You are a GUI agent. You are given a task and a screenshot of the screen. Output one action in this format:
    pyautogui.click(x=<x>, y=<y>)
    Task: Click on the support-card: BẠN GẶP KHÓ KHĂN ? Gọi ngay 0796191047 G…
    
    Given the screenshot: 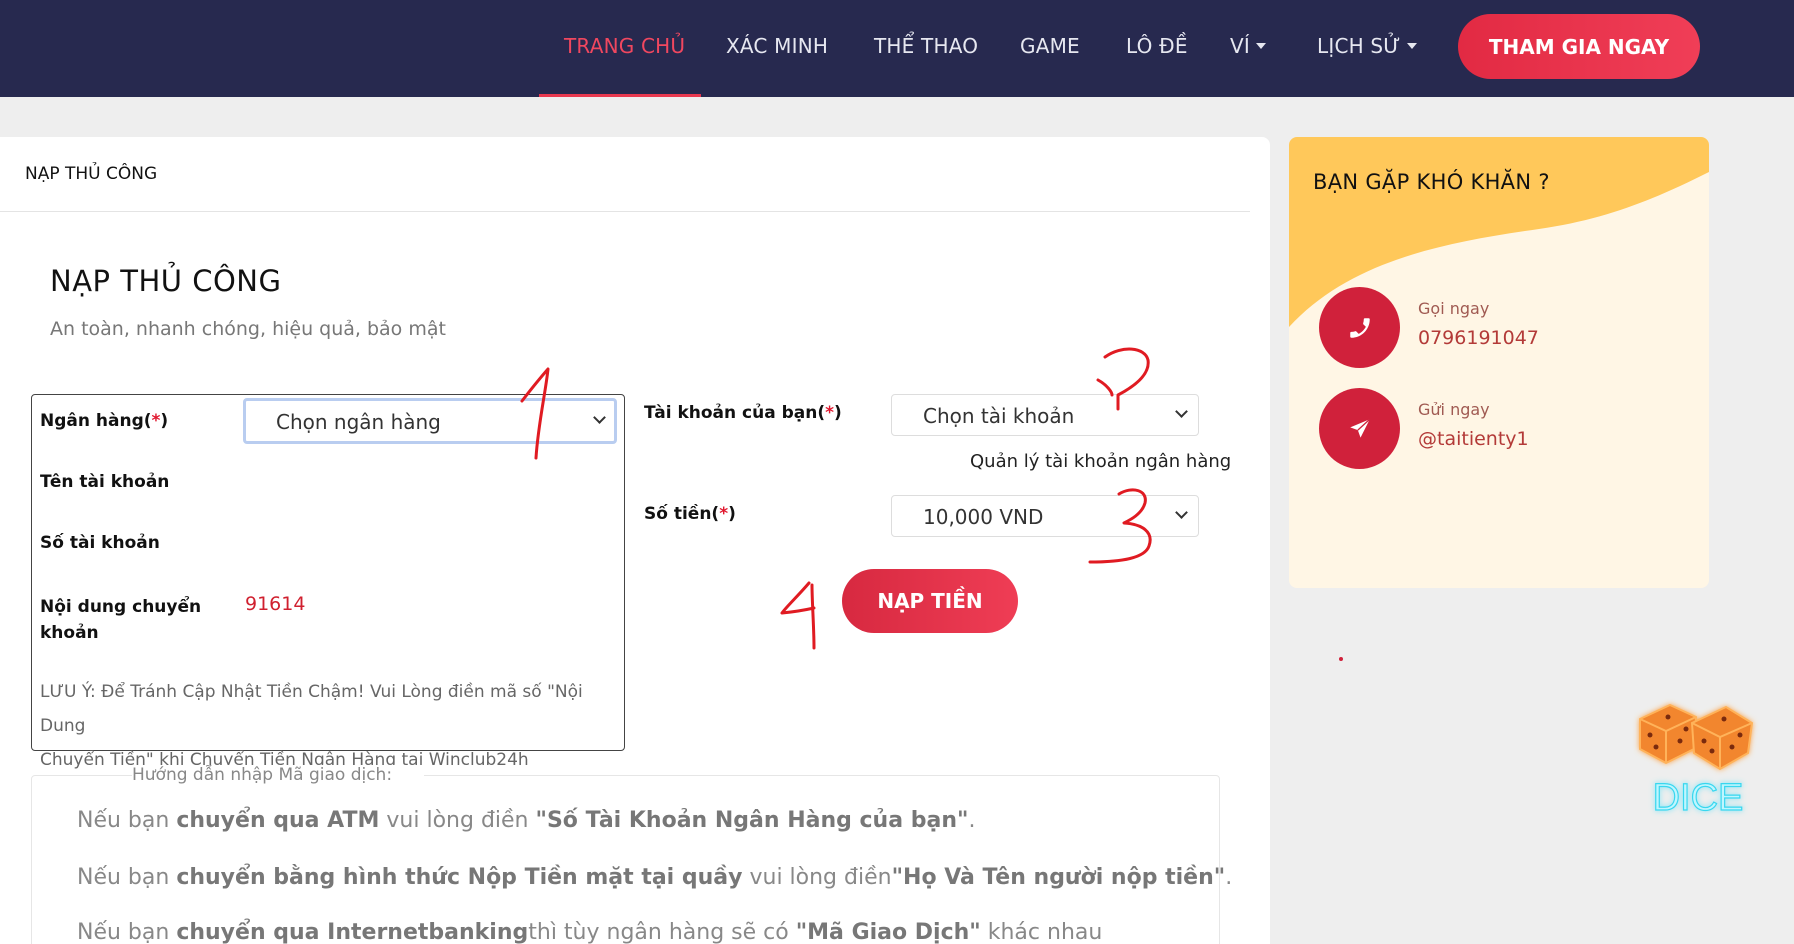 What is the action you would take?
    pyautogui.click(x=1499, y=362)
    